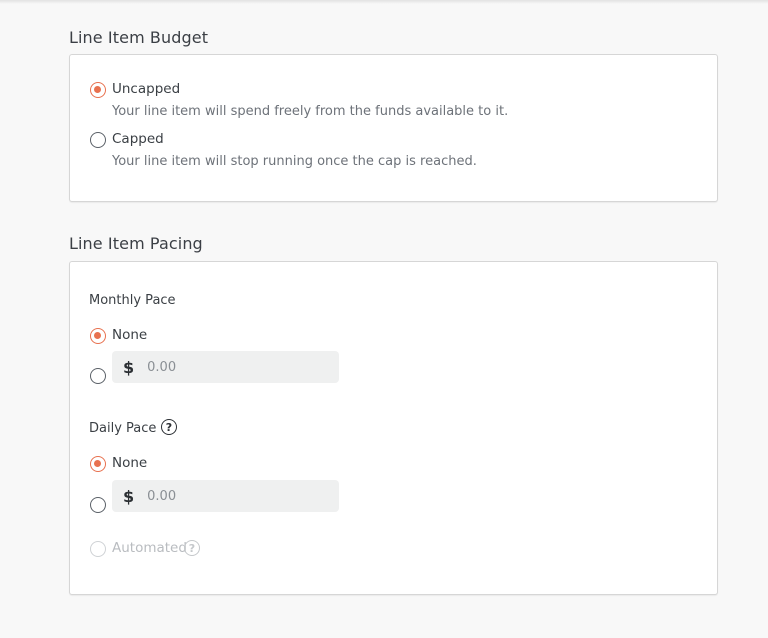 The width and height of the screenshot is (768, 638). What do you see at coordinates (98, 140) in the screenshot?
I see `capped-radio` at bounding box center [98, 140].